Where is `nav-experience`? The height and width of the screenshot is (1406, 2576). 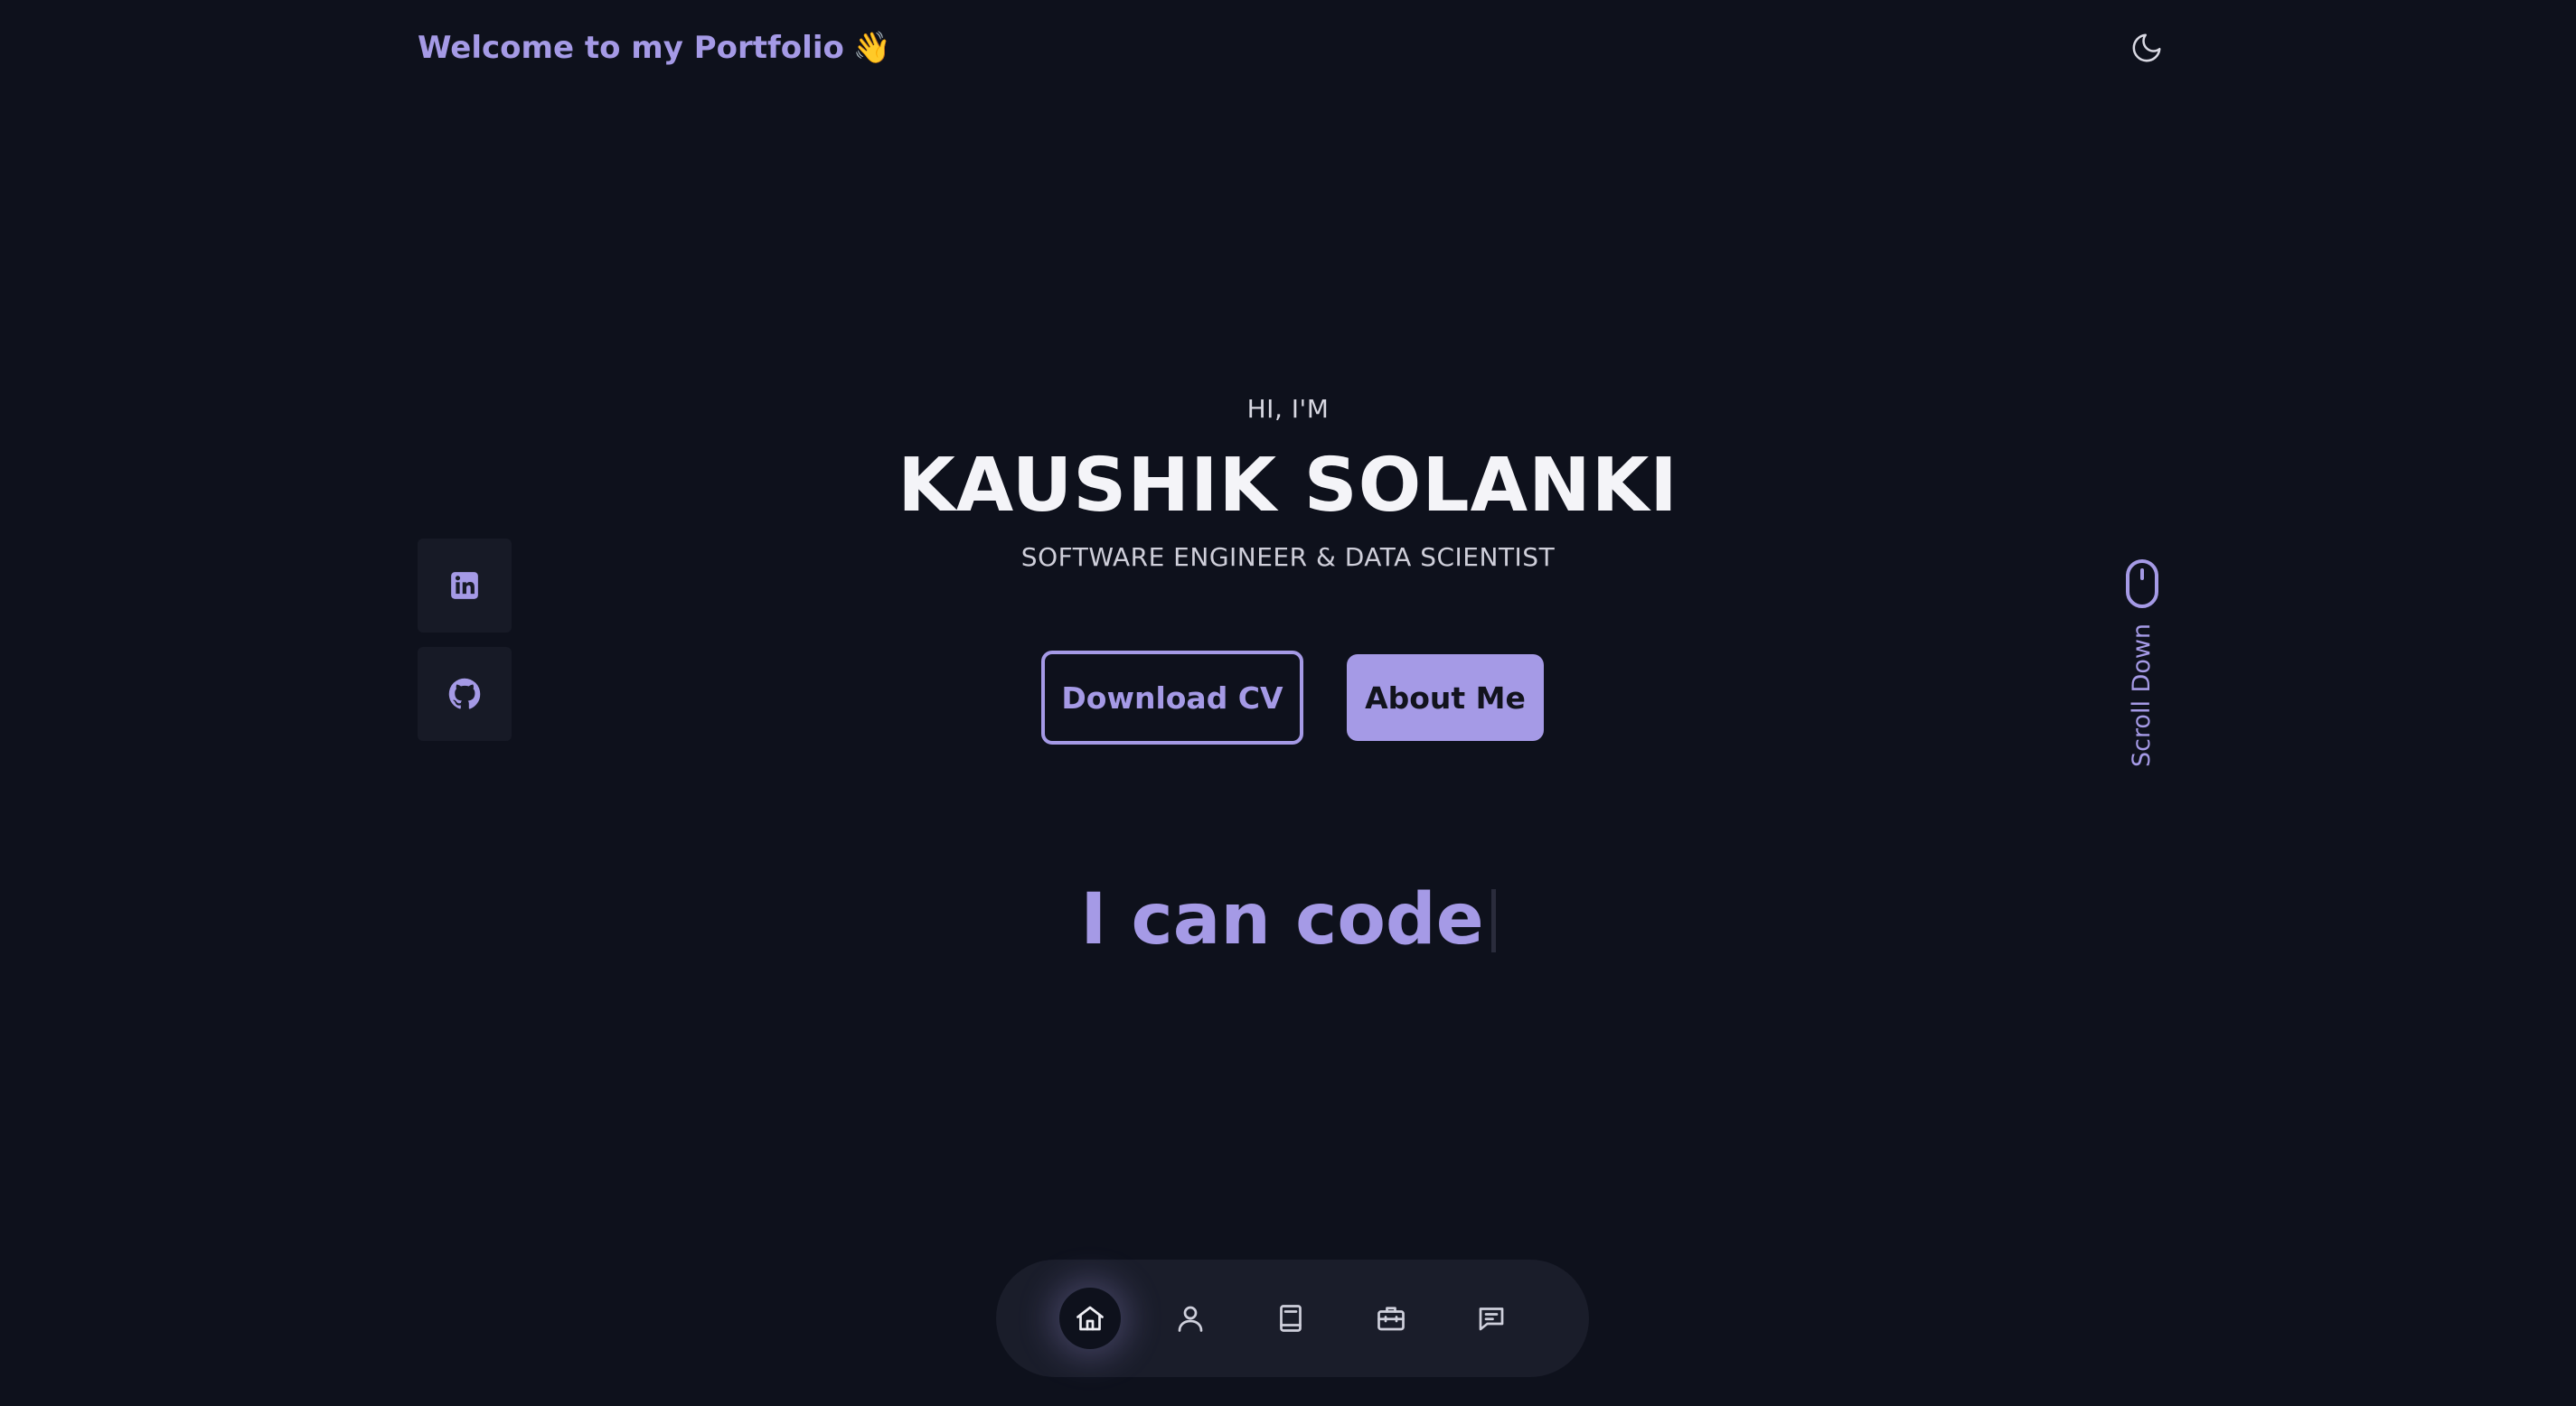
nav-experience is located at coordinates (1291, 1318).